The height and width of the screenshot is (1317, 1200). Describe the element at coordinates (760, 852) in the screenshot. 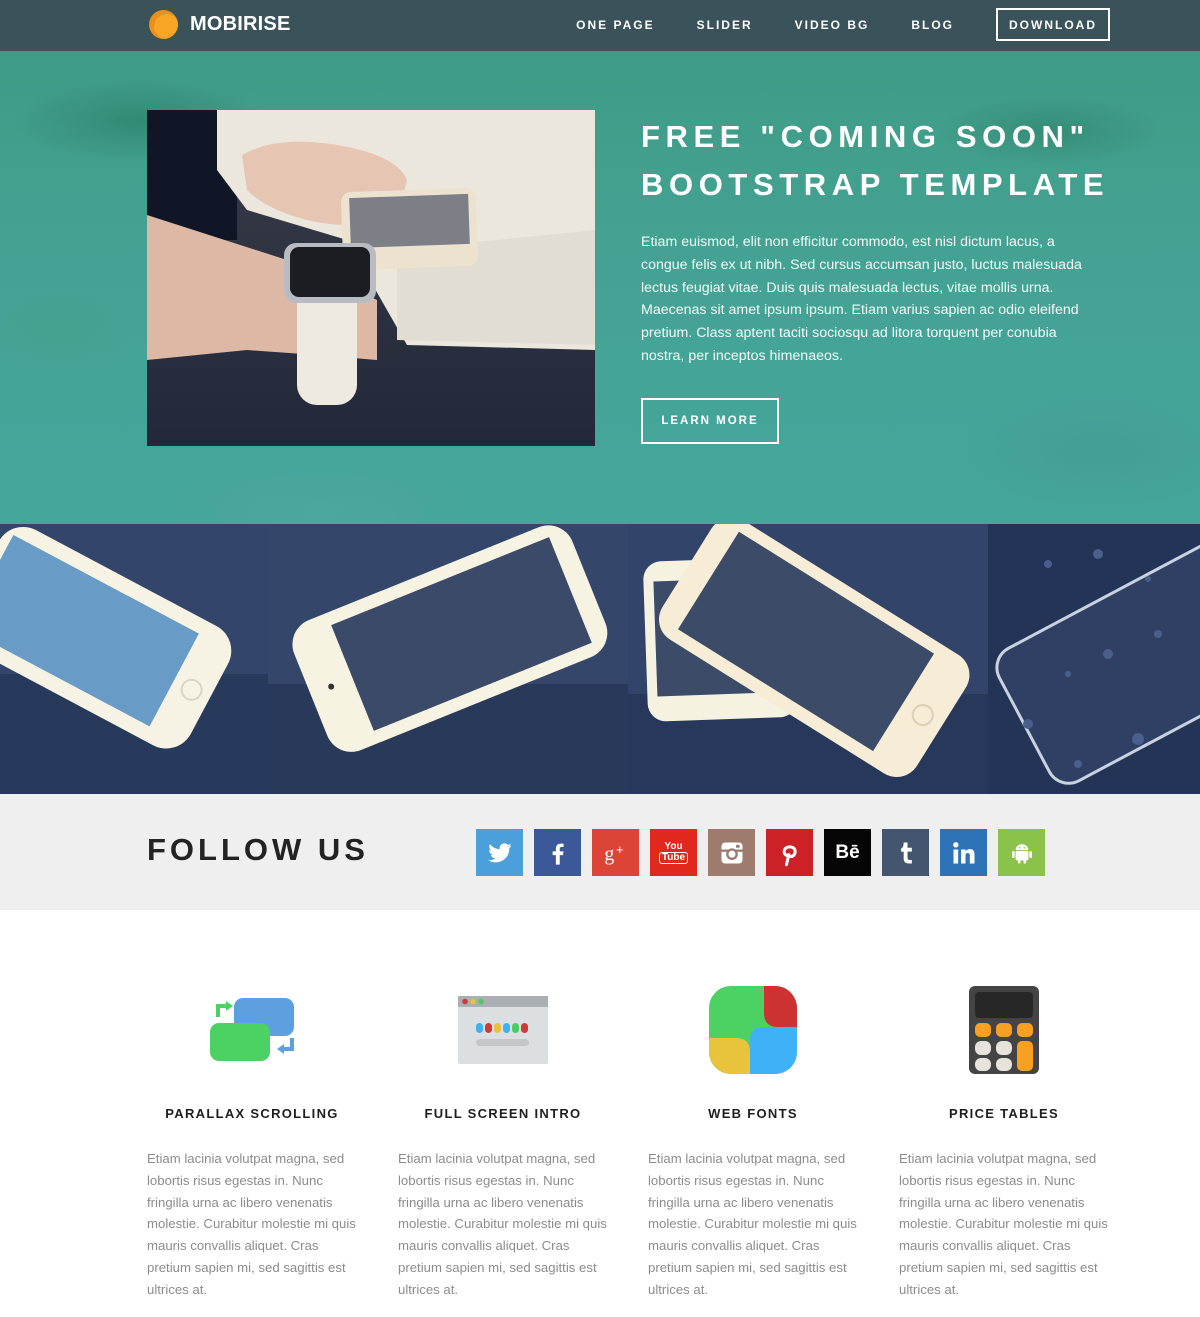

I see `social-links: g + You Tube Bē` at that location.